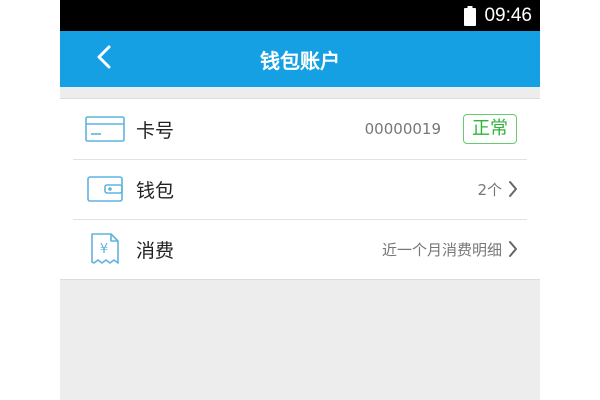 The height and width of the screenshot is (400, 600). What do you see at coordinates (300, 249) in the screenshot?
I see `consumption-row: ¥ 消费 近一个月消费明细` at bounding box center [300, 249].